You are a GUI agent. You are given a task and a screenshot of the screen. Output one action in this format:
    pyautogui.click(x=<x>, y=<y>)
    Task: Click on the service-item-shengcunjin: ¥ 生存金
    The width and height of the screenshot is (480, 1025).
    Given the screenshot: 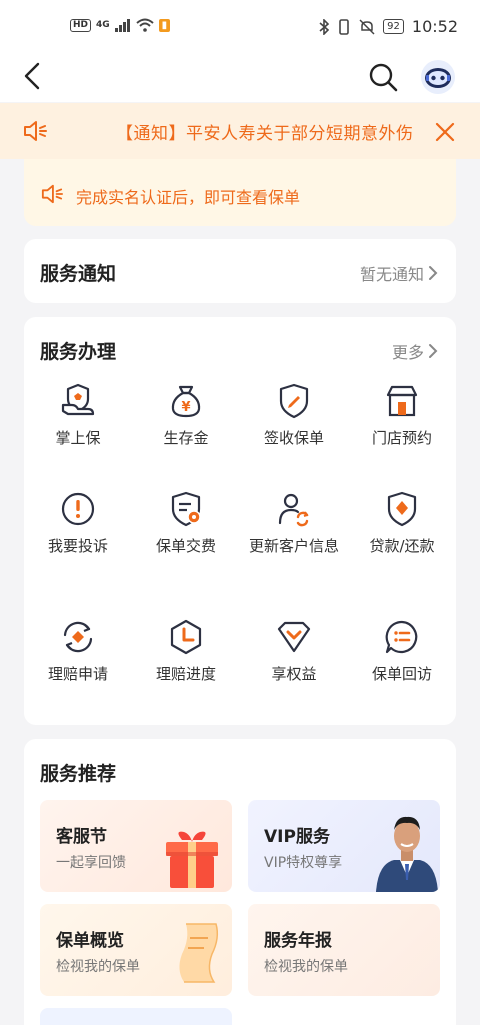 What is the action you would take?
    pyautogui.click(x=186, y=416)
    